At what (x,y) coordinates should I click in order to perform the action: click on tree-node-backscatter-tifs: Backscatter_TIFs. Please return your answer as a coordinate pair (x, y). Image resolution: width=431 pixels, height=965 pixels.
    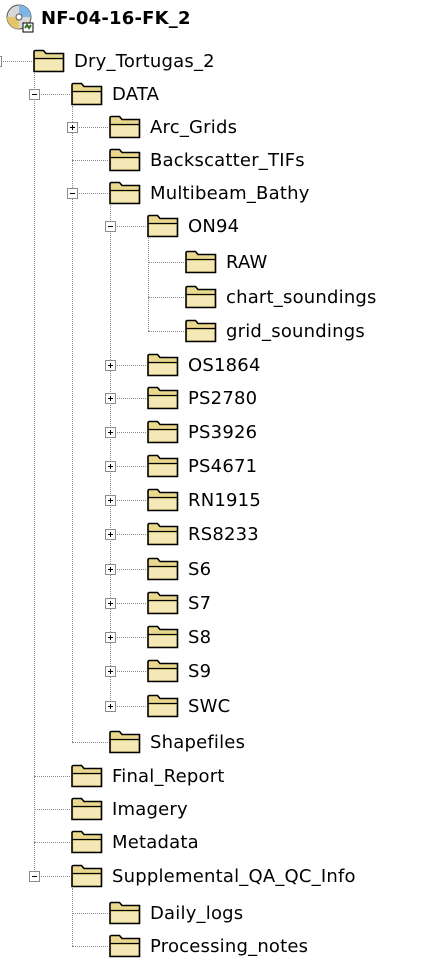
    Looking at the image, I should click on (207, 160).